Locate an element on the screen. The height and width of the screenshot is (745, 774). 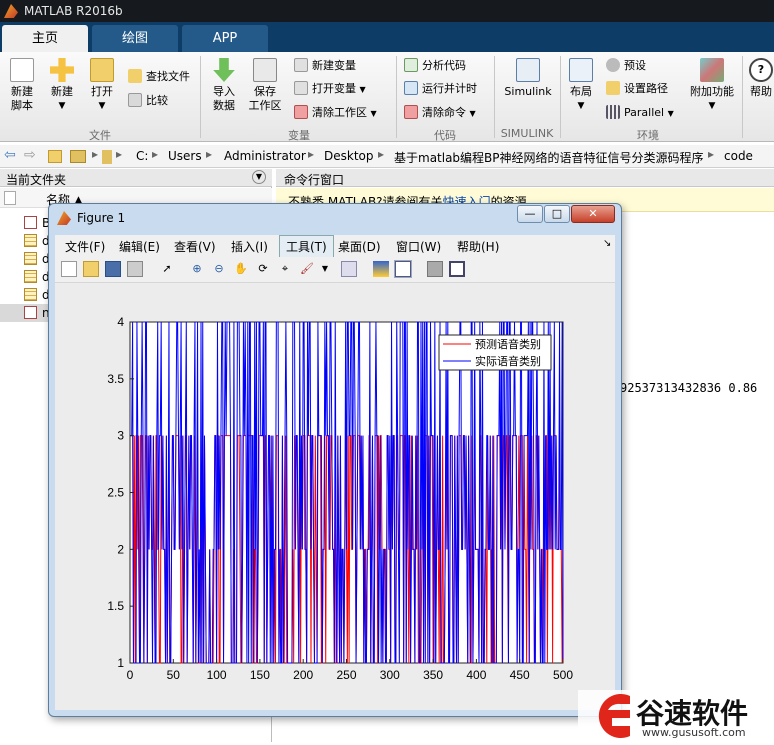
forward-arrow-icon: ⇨ is located at coordinates (30, 155).